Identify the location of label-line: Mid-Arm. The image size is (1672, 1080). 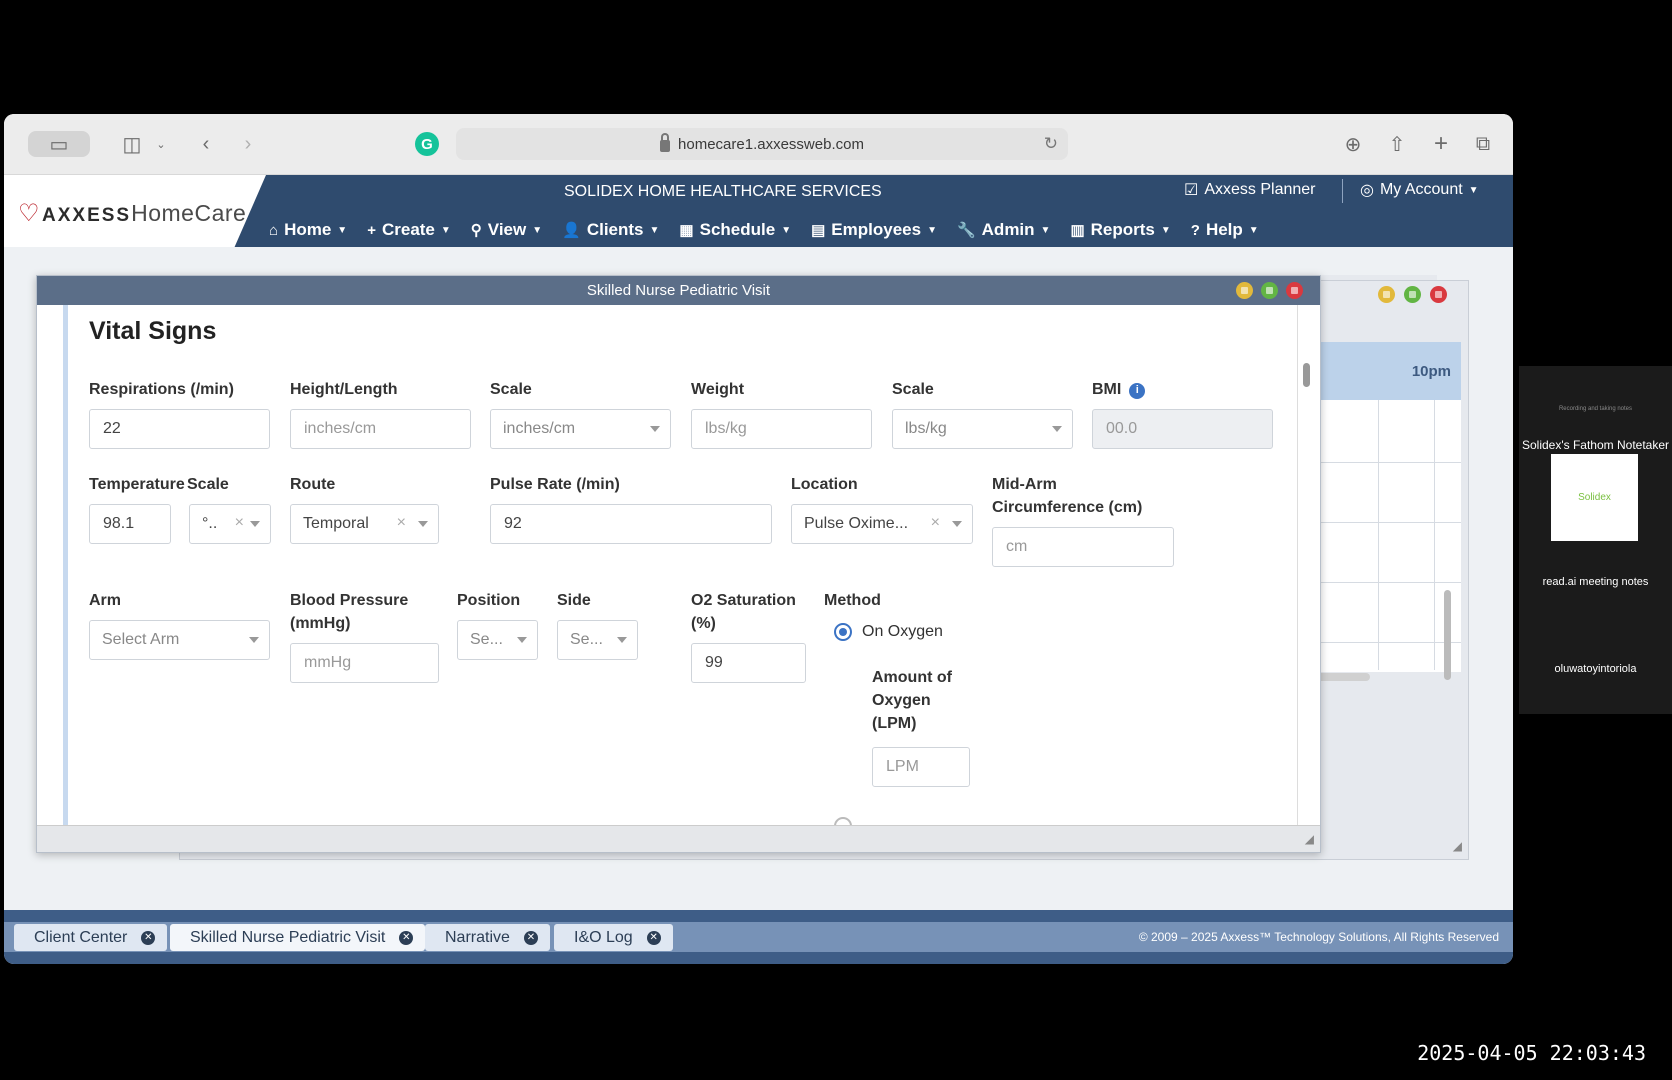
(1024, 484).